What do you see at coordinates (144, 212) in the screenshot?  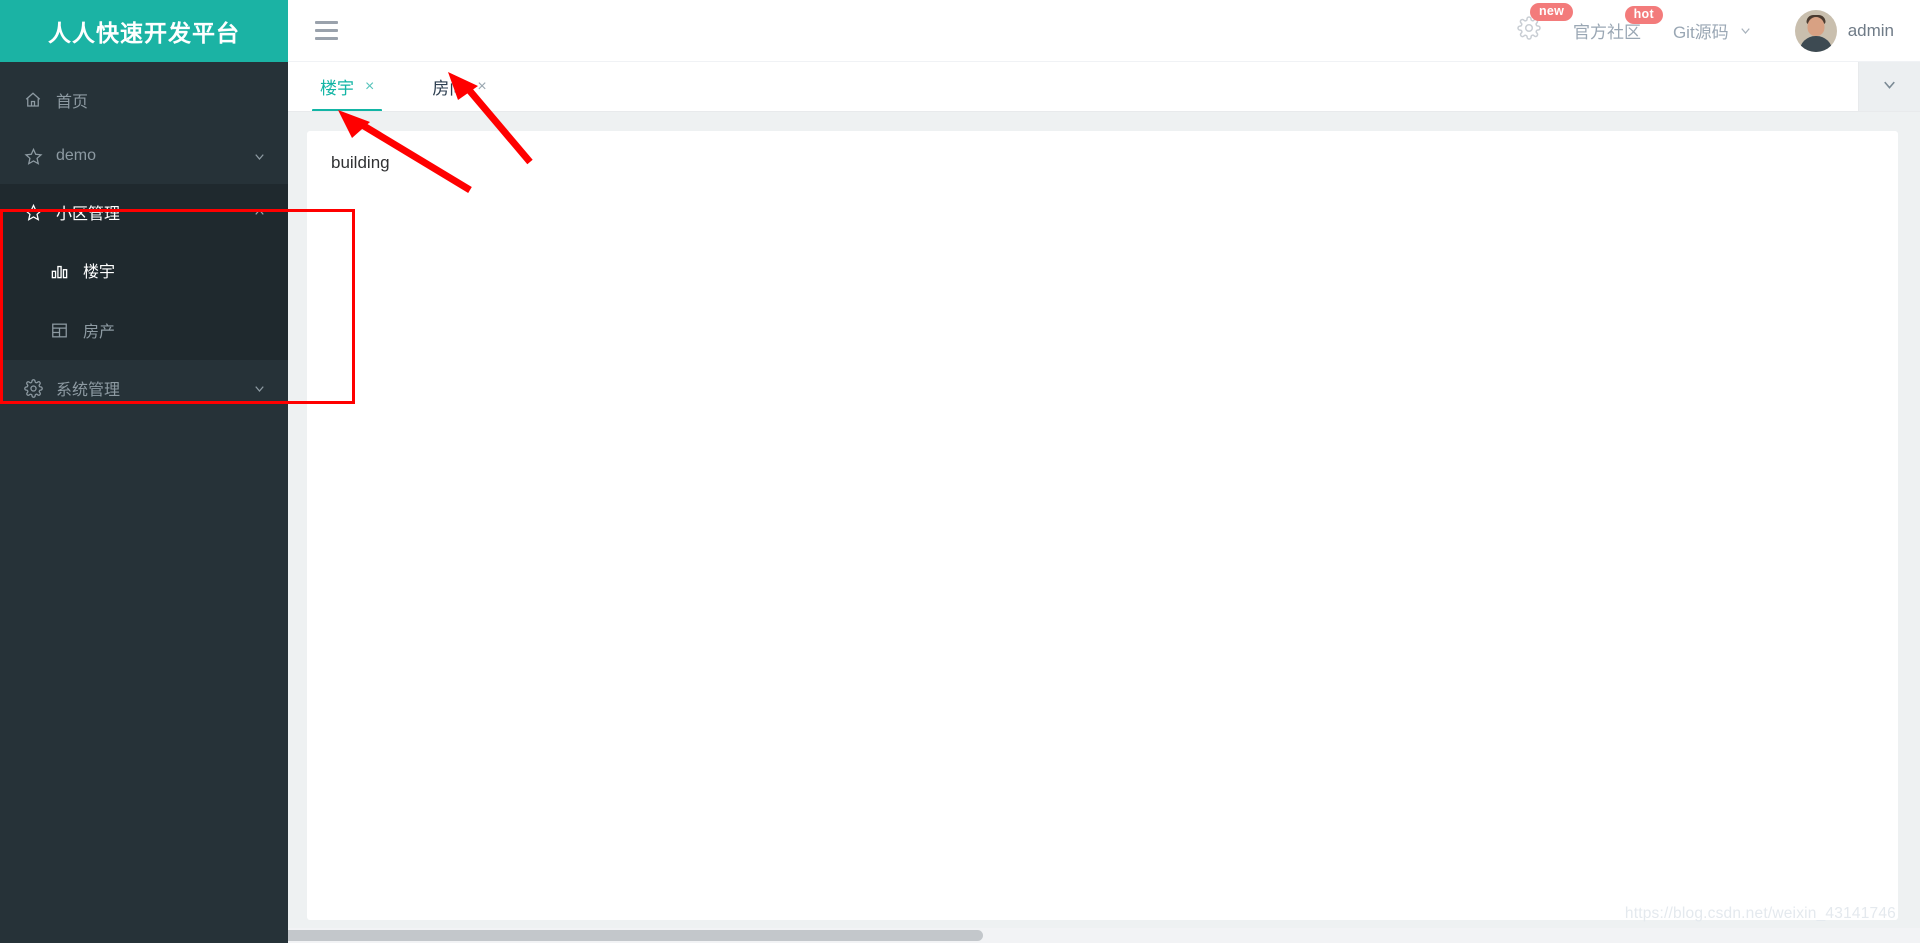 I see `sidebar-item-community-management: 小区管理` at bounding box center [144, 212].